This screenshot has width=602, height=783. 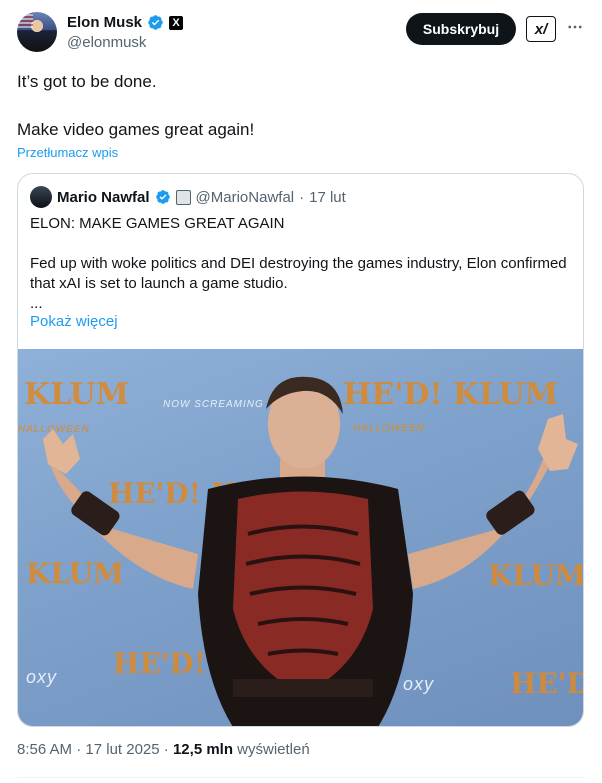 What do you see at coordinates (74, 321) in the screenshot?
I see `show-more-link: Pokaż więcej` at bounding box center [74, 321].